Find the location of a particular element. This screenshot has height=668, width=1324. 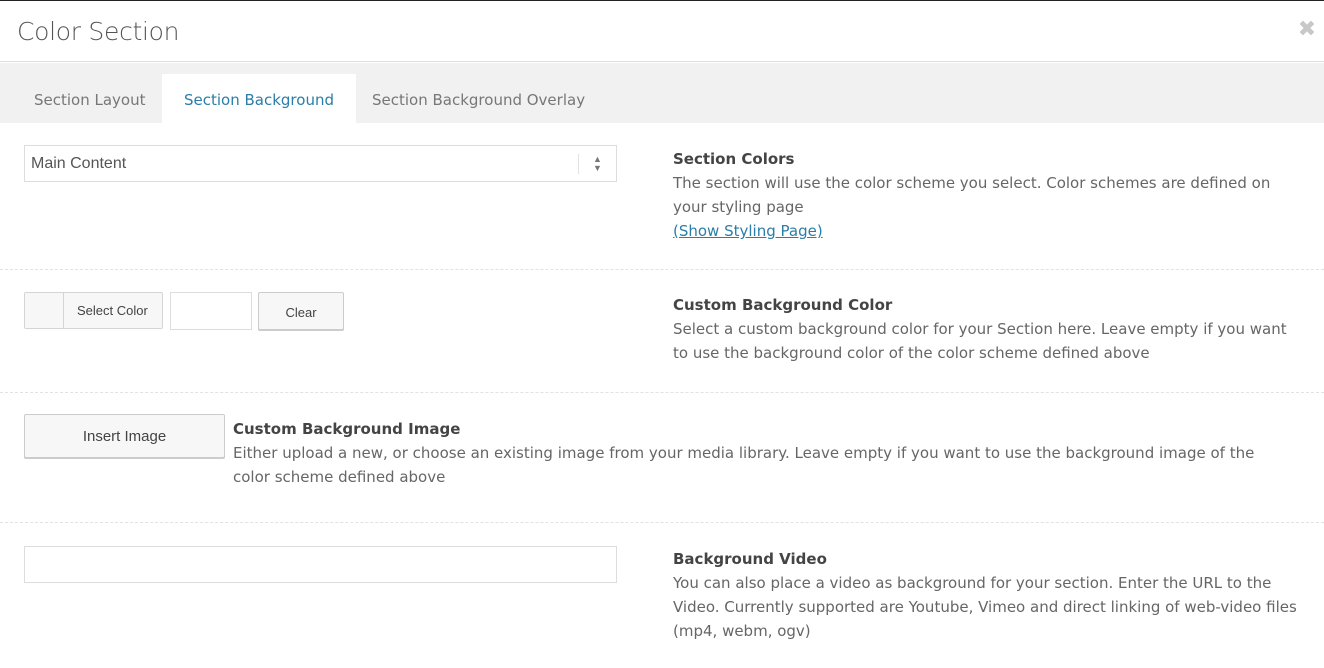

clear-button: Clear is located at coordinates (301, 311).